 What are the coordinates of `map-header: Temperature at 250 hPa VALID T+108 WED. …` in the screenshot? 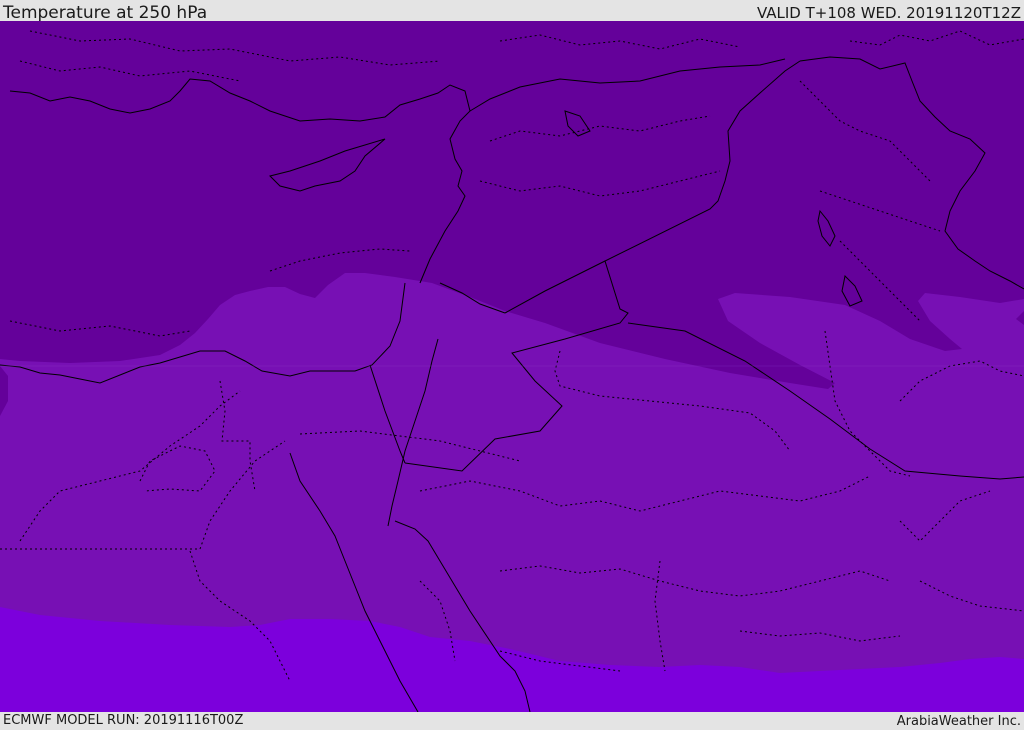 It's located at (512, 11).